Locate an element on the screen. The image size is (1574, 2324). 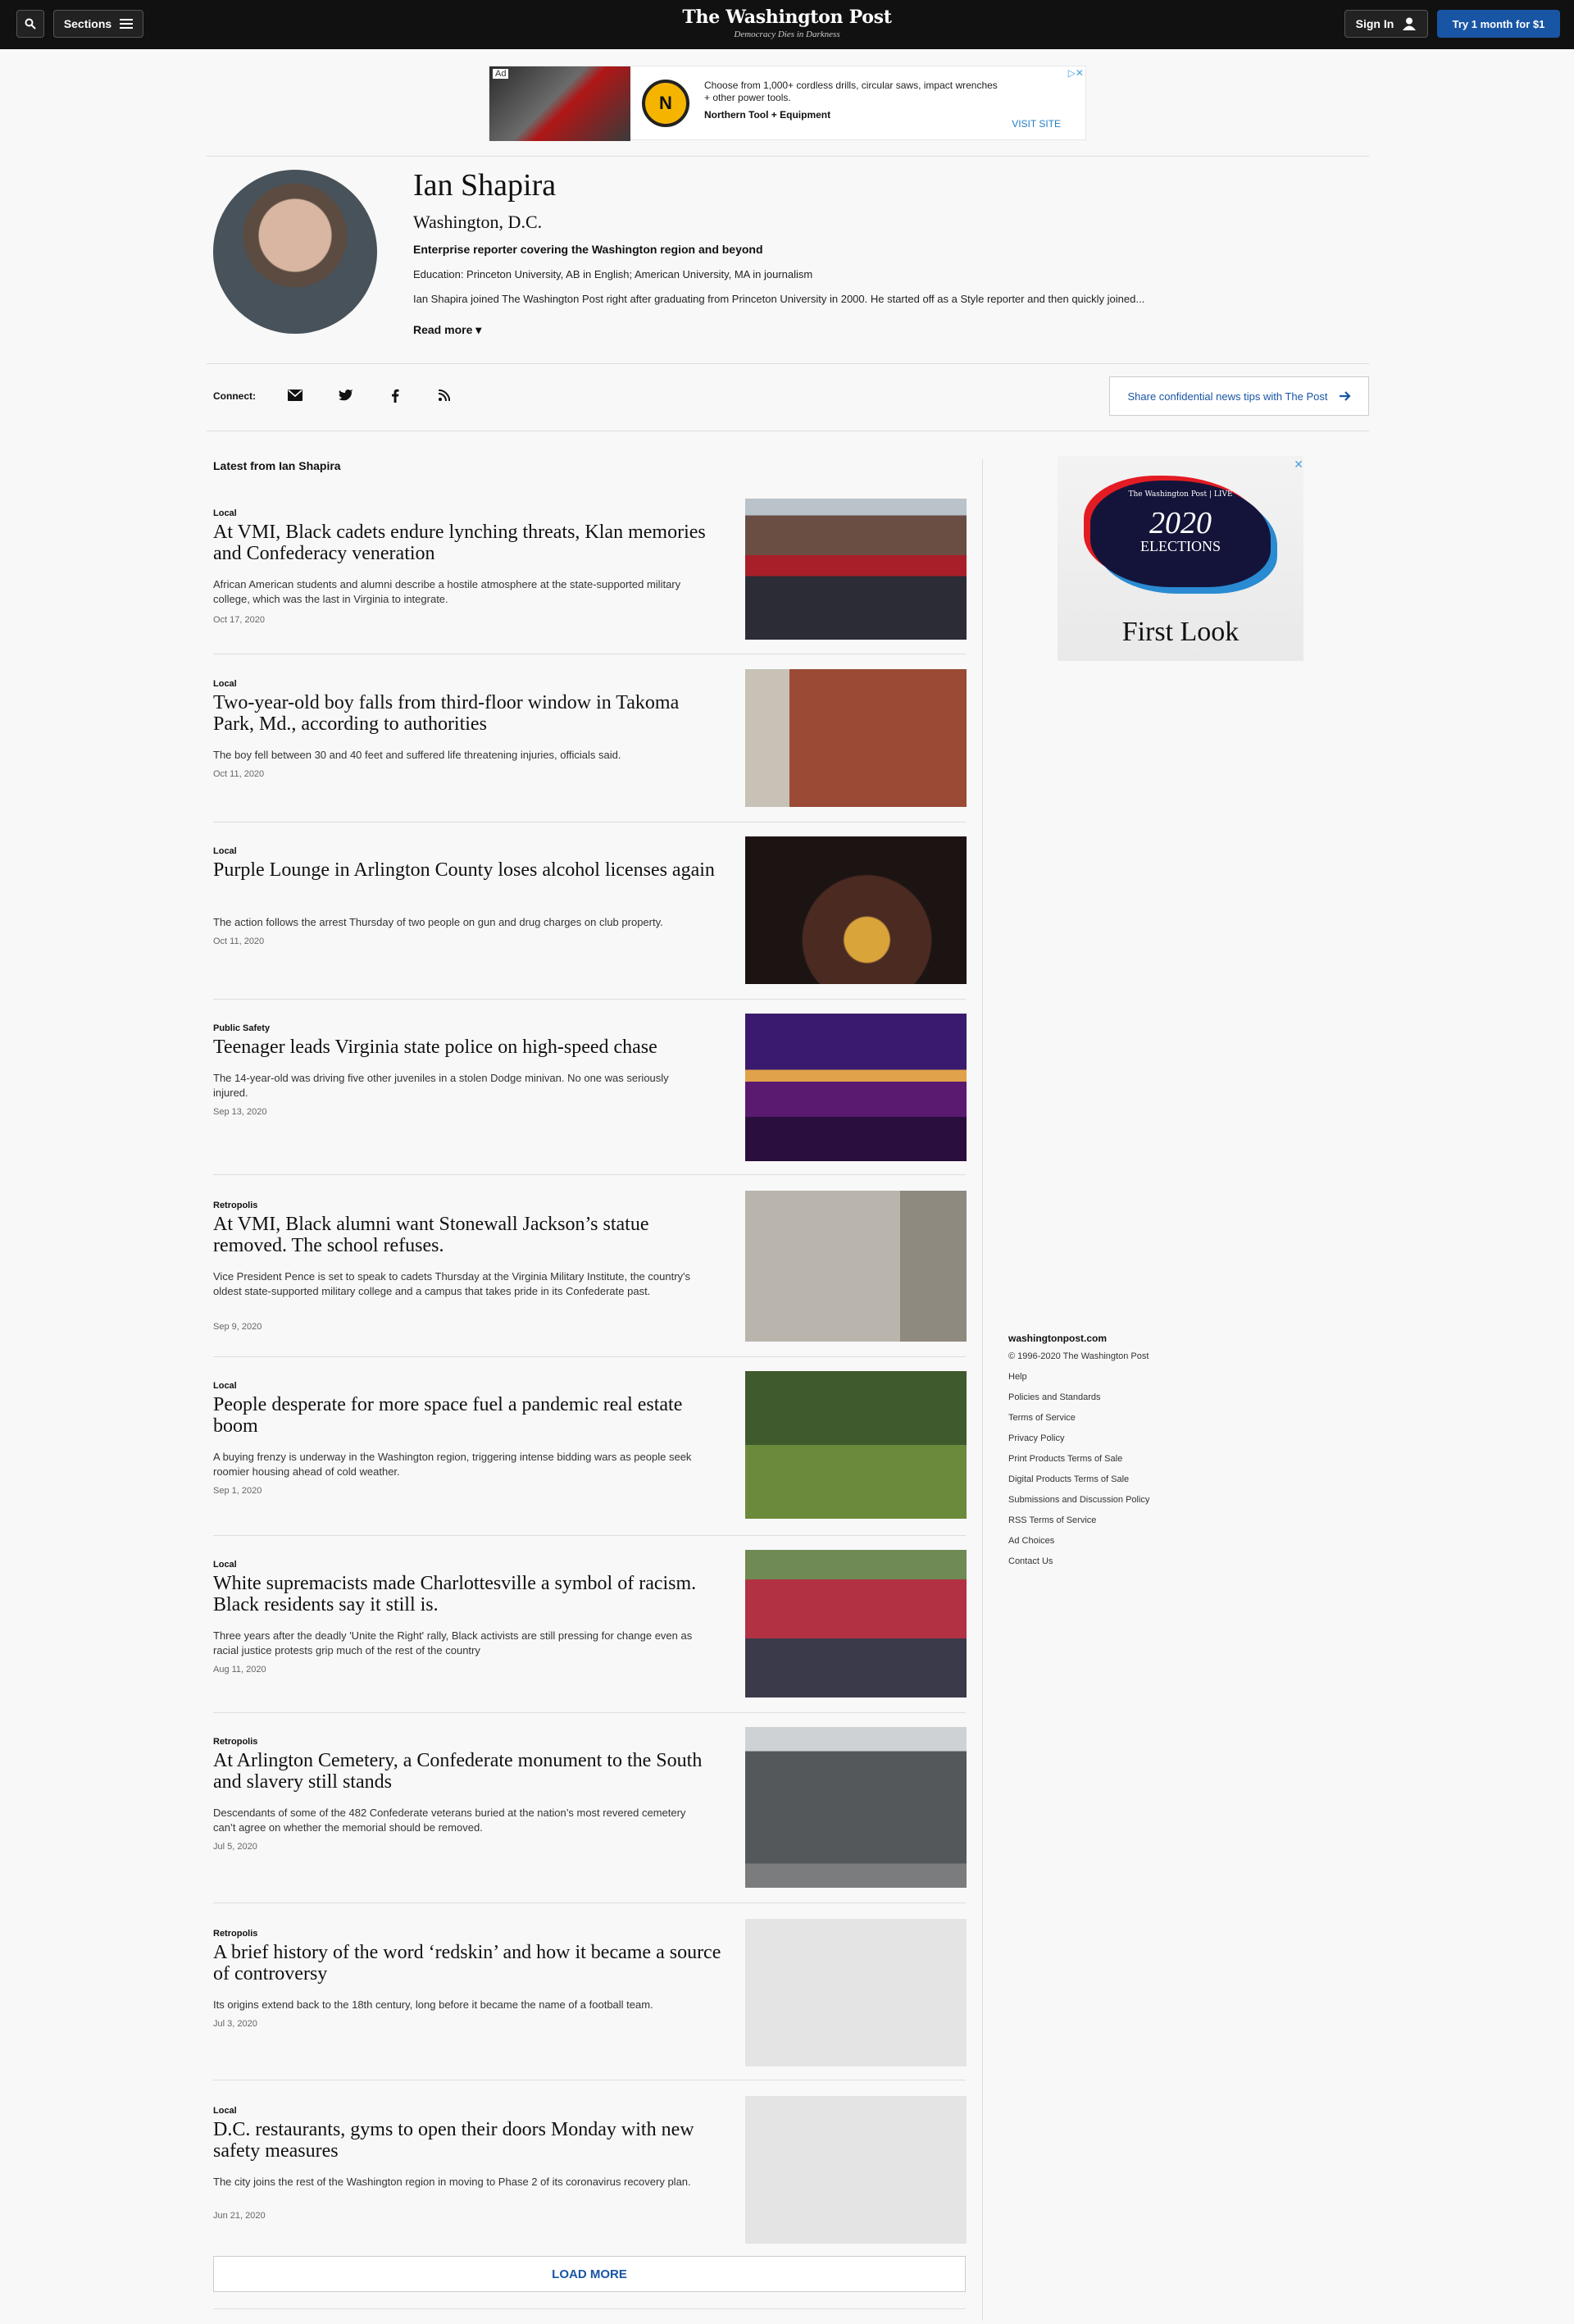
article-date: Jul 5, 2020 is located at coordinates (235, 1847).